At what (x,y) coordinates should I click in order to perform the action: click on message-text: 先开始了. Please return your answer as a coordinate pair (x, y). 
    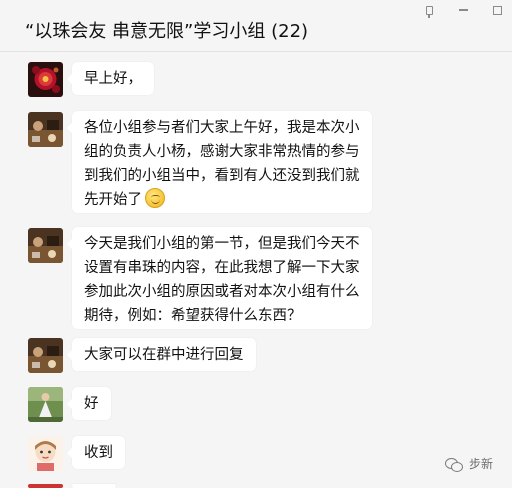
    Looking at the image, I should click on (113, 200).